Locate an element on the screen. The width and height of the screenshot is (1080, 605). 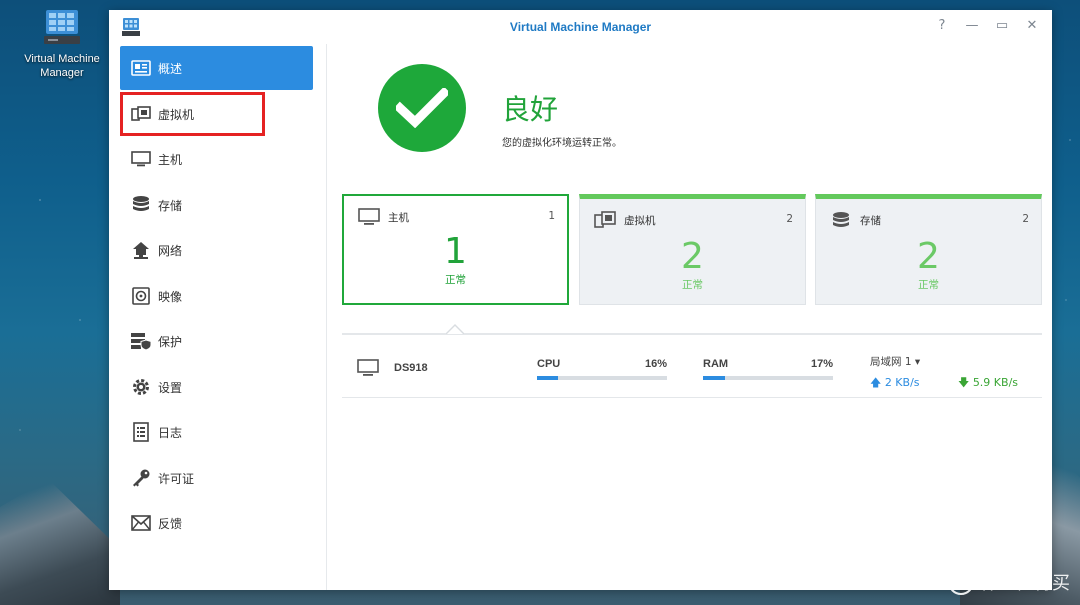
help-button: ? is located at coordinates (942, 26).